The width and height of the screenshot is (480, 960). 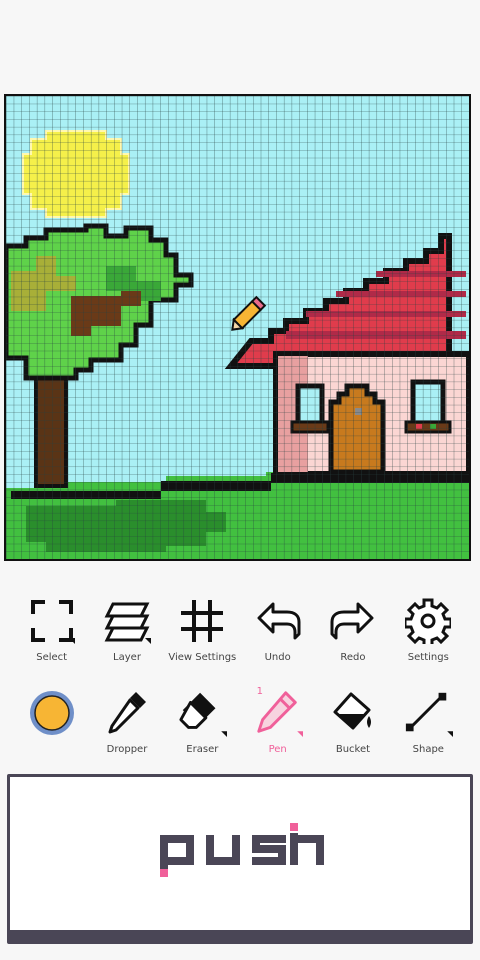 What do you see at coordinates (278, 712) in the screenshot?
I see `pen-icon: 1` at bounding box center [278, 712].